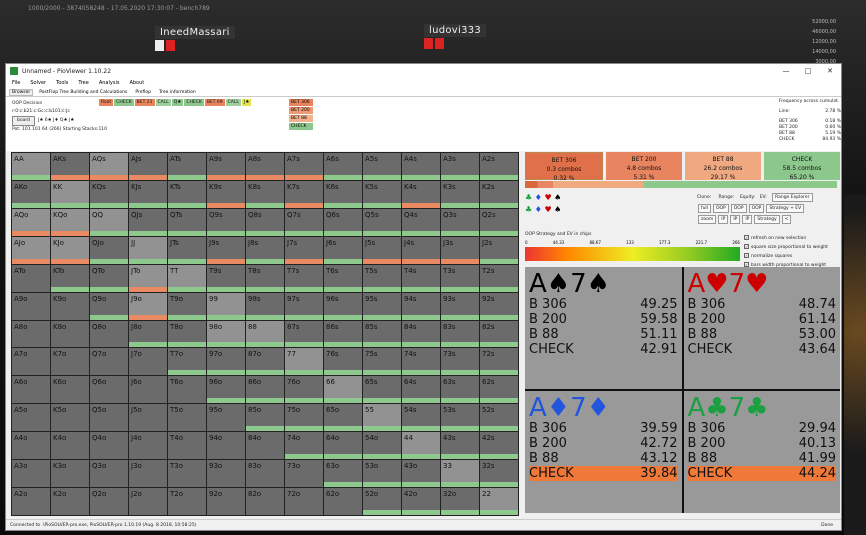 The image size is (866, 535). I want to click on hand-cell: 85o, so click(265, 418).